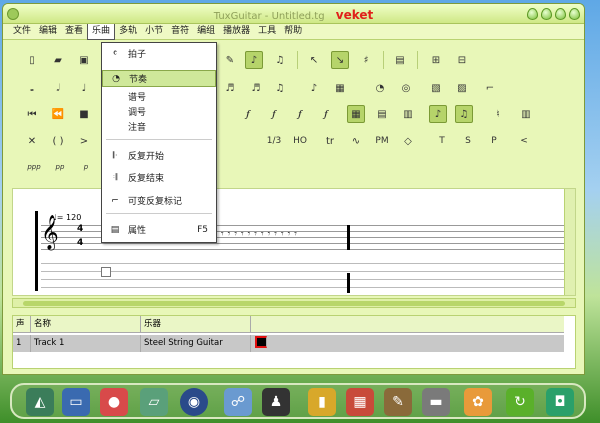 The height and width of the screenshot is (423, 600). What do you see at coordinates (520, 402) in the screenshot?
I see `refresh-icon: ↻` at bounding box center [520, 402].